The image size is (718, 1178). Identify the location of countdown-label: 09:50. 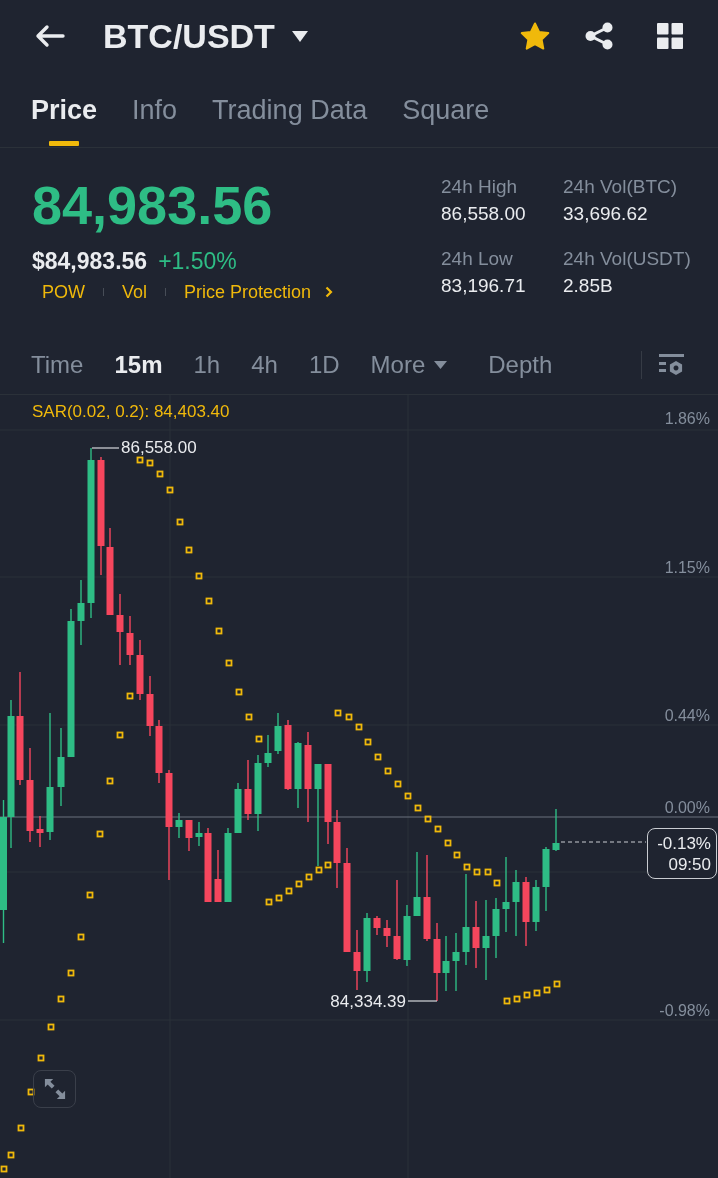
(689, 864).